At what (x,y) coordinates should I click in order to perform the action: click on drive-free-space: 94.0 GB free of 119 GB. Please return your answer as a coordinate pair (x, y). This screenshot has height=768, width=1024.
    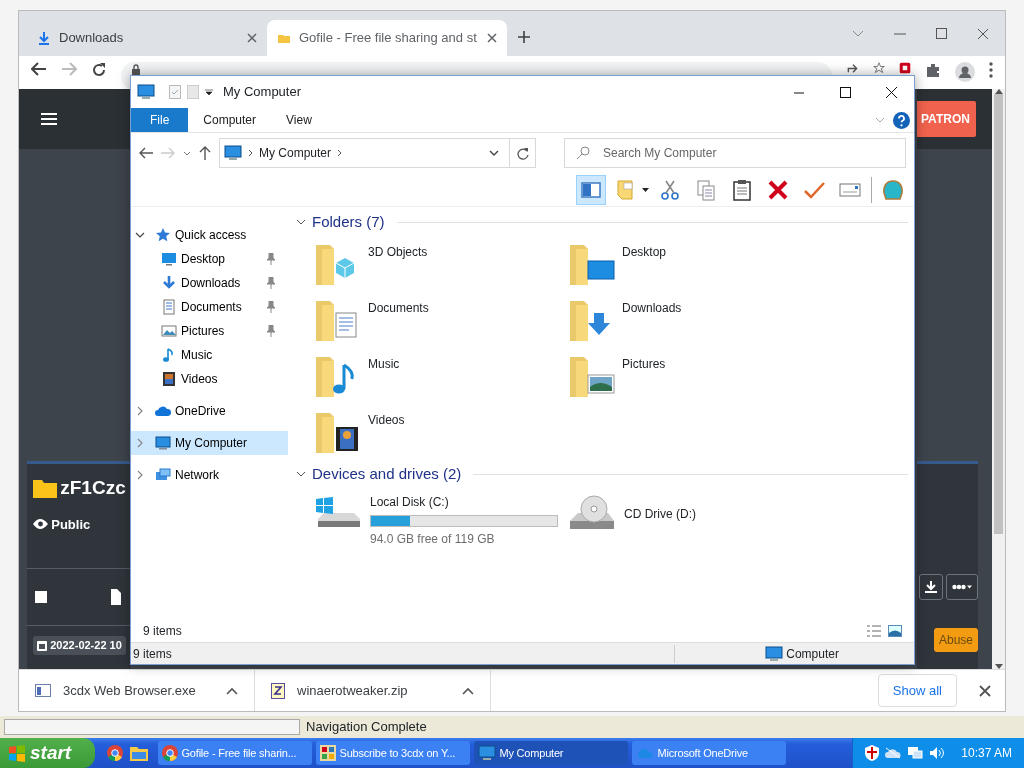
    Looking at the image, I should click on (433, 539).